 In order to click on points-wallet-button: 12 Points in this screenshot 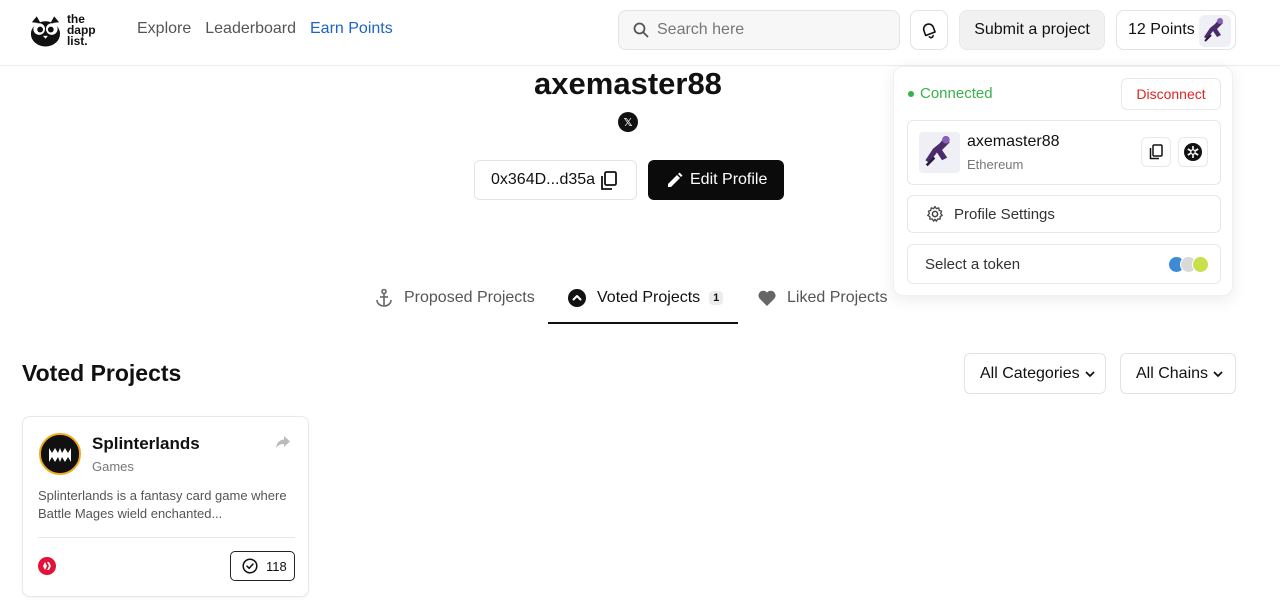, I will do `click(1176, 30)`.